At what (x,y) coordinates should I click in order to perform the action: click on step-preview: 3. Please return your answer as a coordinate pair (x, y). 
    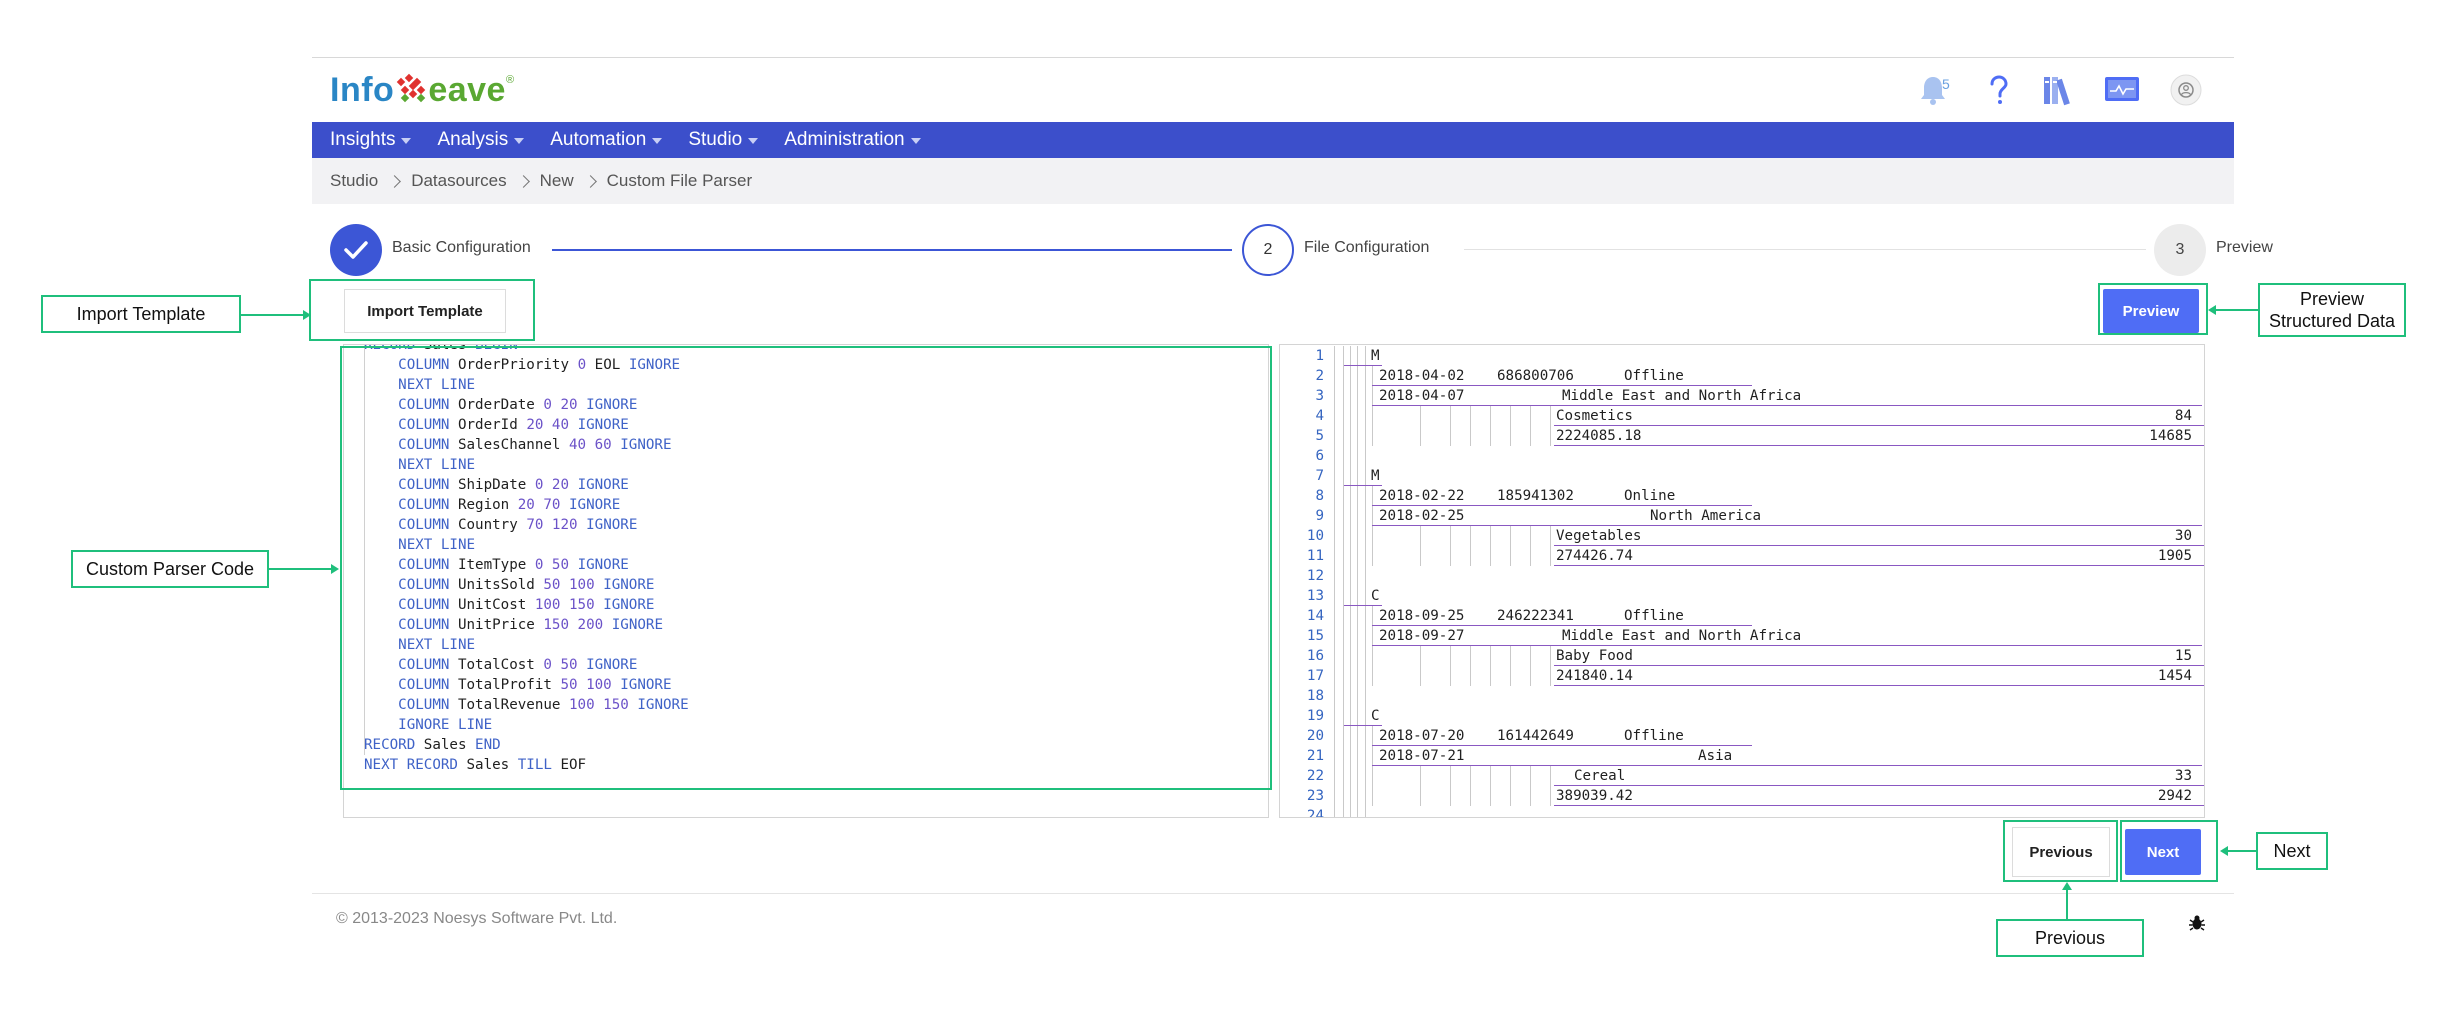
    Looking at the image, I should click on (2180, 250).